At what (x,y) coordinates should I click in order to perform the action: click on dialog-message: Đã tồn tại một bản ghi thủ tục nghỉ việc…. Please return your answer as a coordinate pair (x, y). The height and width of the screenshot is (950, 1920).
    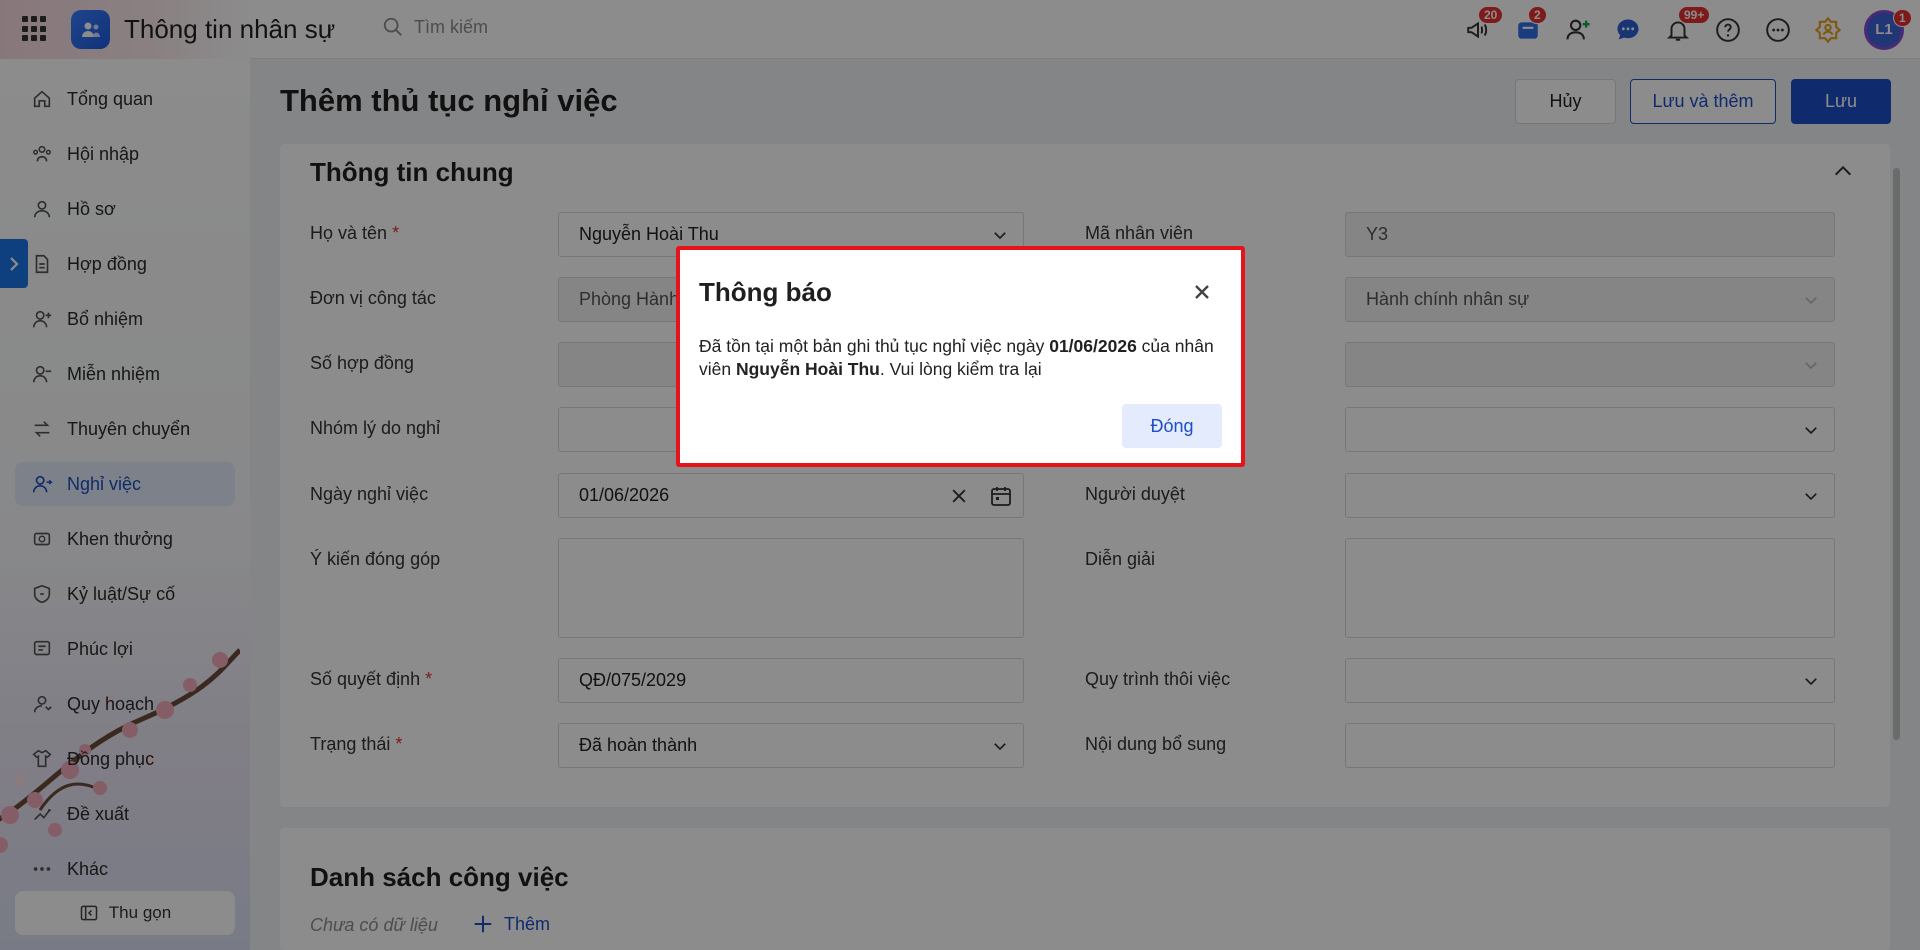
    Looking at the image, I should click on (956, 357).